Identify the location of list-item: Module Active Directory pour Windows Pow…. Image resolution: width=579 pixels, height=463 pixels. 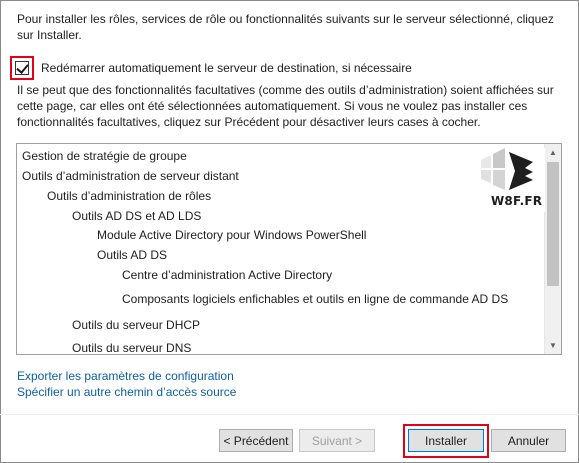
(232, 235).